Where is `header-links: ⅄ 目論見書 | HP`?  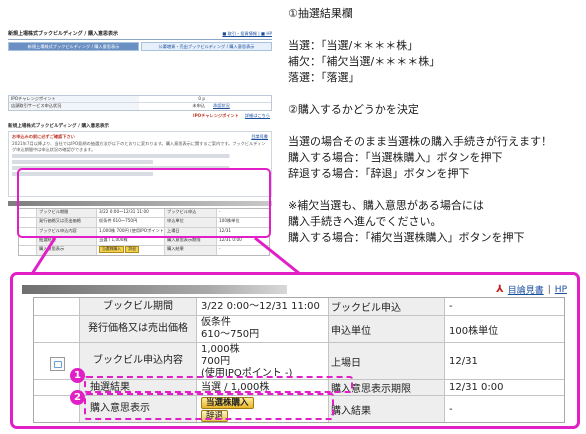
header-links: ⅄ 目論見書 | HP is located at coordinates (531, 289).